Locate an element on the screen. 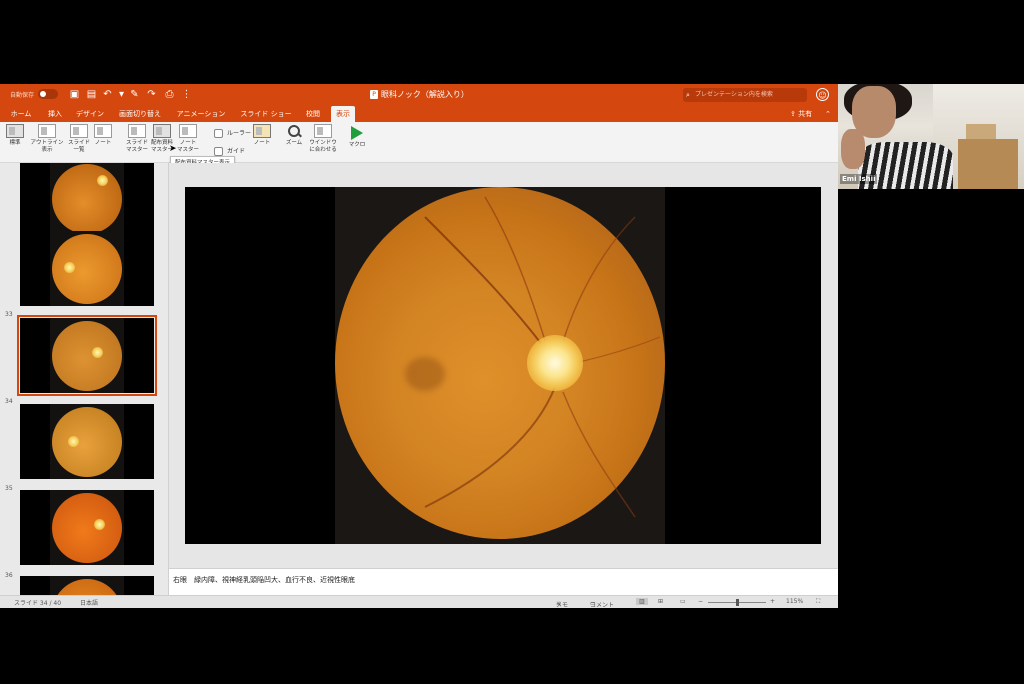 This screenshot has height=684, width=1024. tab-animations: アニメーション is located at coordinates (201, 114).